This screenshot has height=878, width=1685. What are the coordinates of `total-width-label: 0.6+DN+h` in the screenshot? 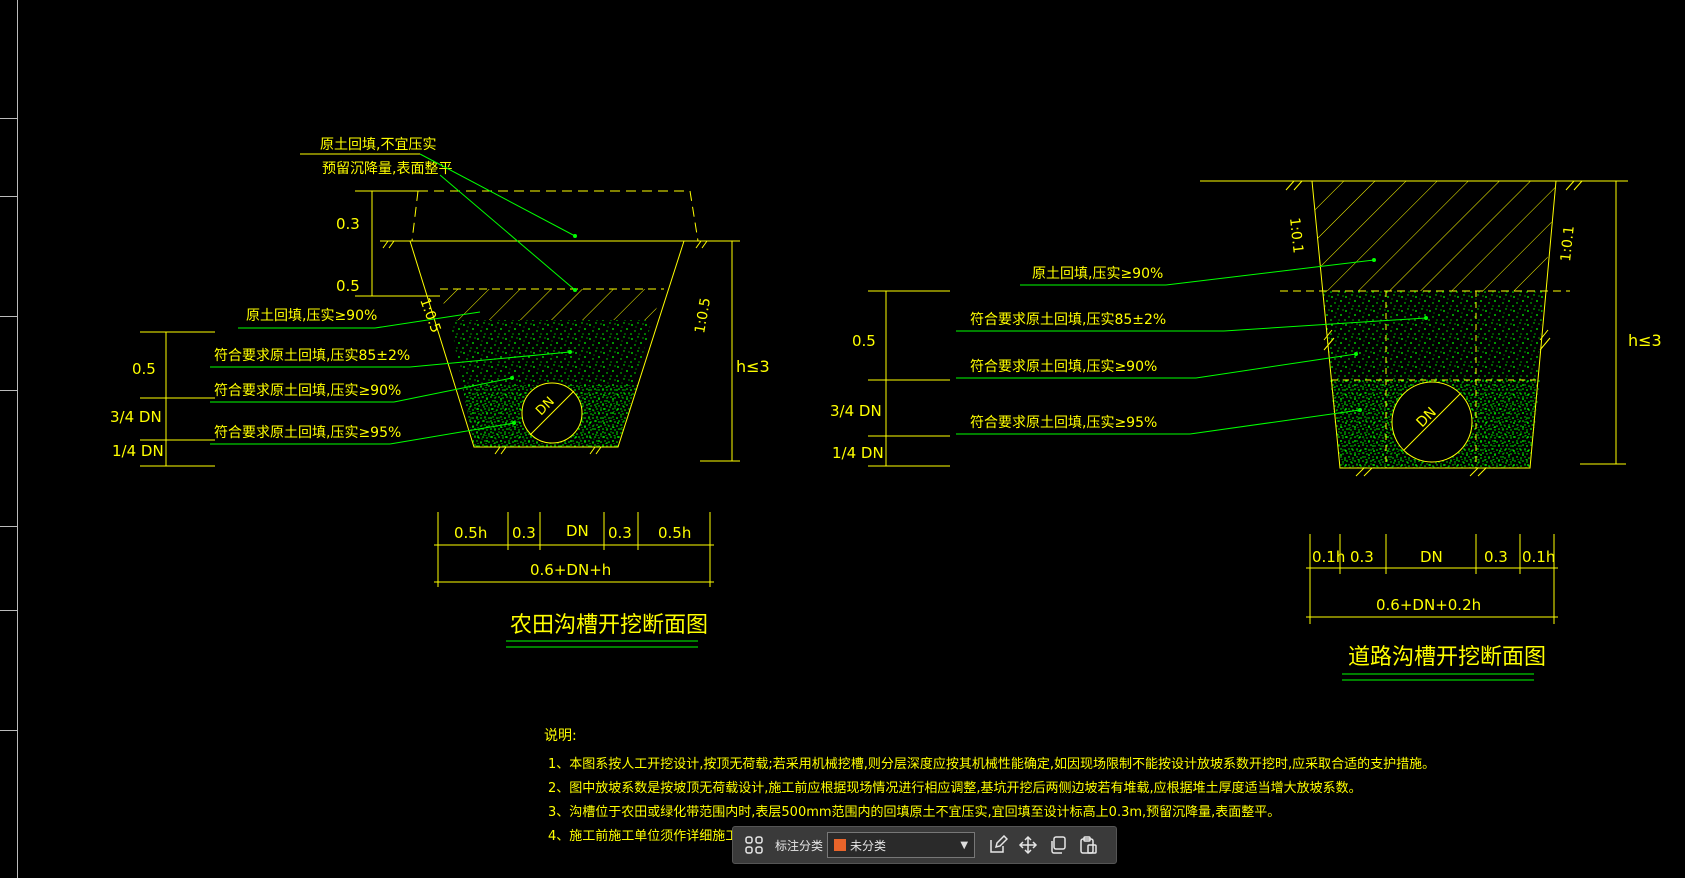 It's located at (570, 570).